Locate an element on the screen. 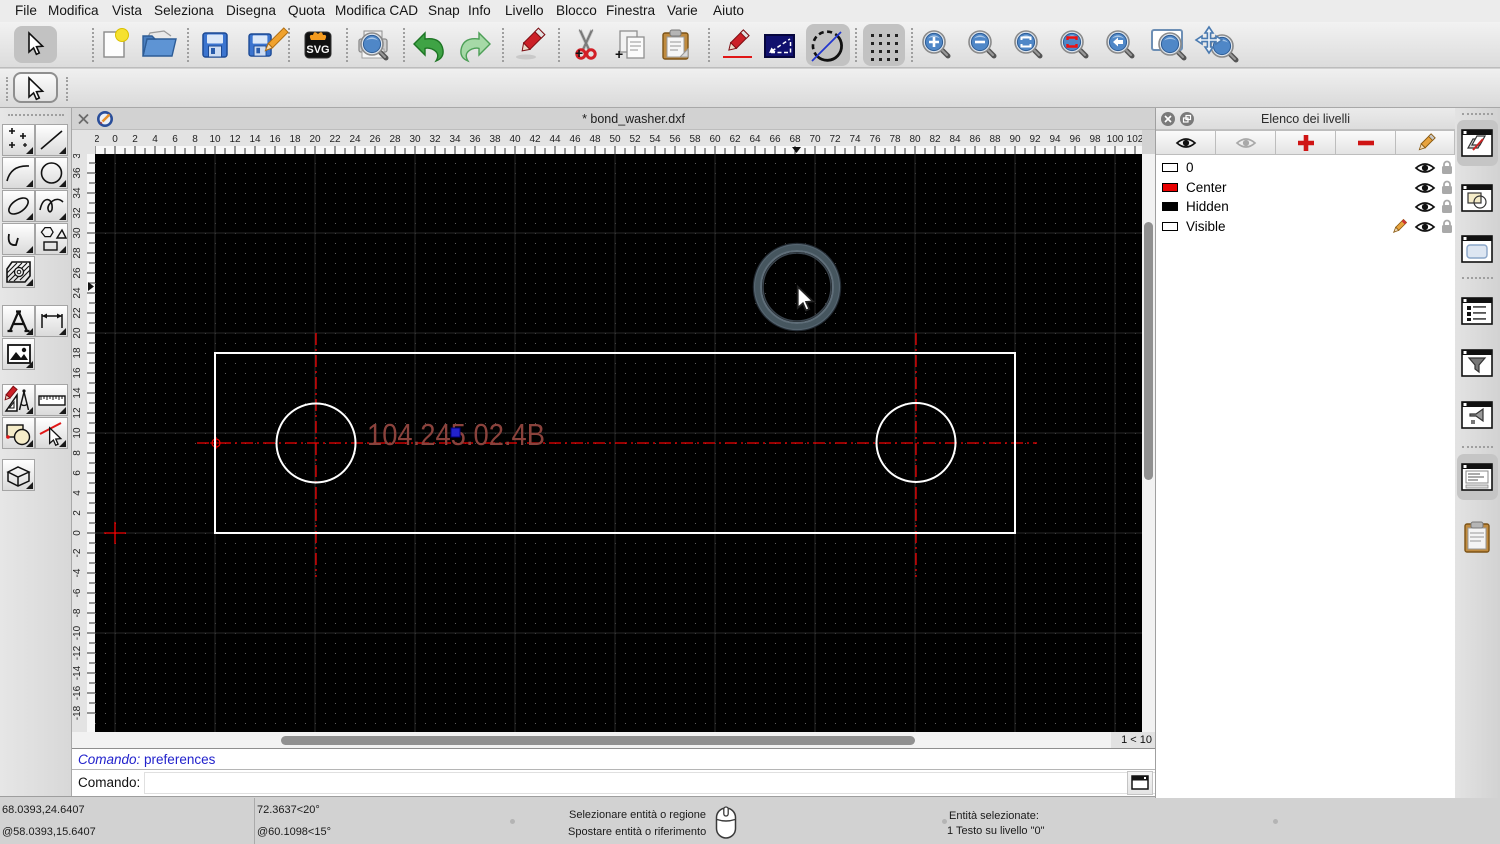 Image resolution: width=1500 pixels, height=844 pixels. svg-text: 54 is located at coordinates (655, 139).